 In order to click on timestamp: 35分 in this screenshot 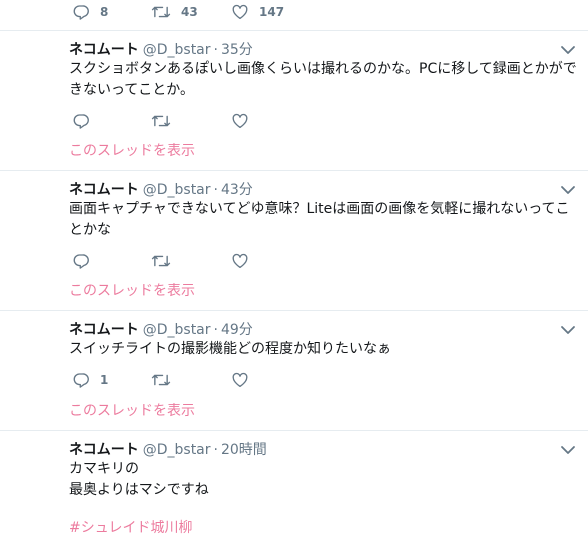, I will do `click(237, 50)`.